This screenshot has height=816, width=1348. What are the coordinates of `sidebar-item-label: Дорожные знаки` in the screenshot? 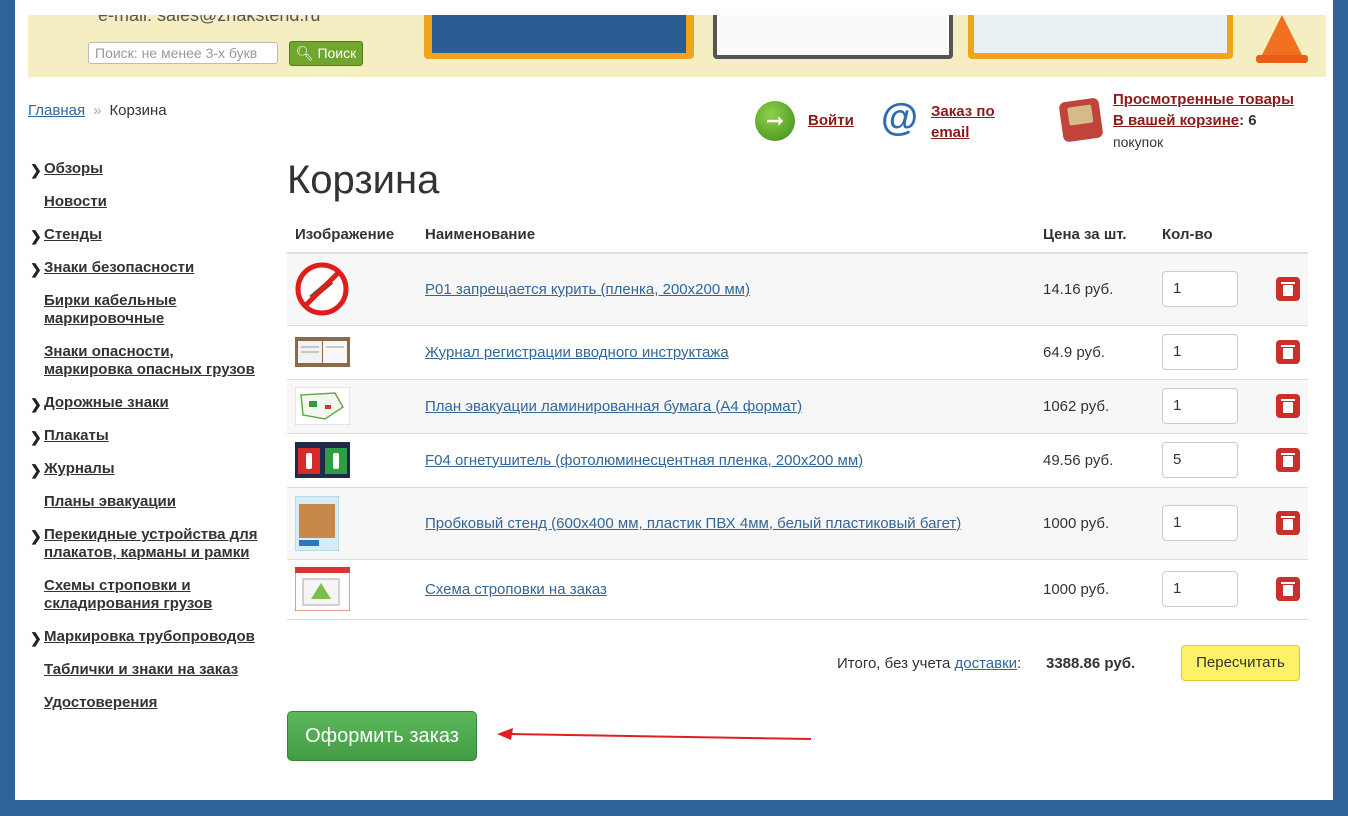 It's located at (151, 403).